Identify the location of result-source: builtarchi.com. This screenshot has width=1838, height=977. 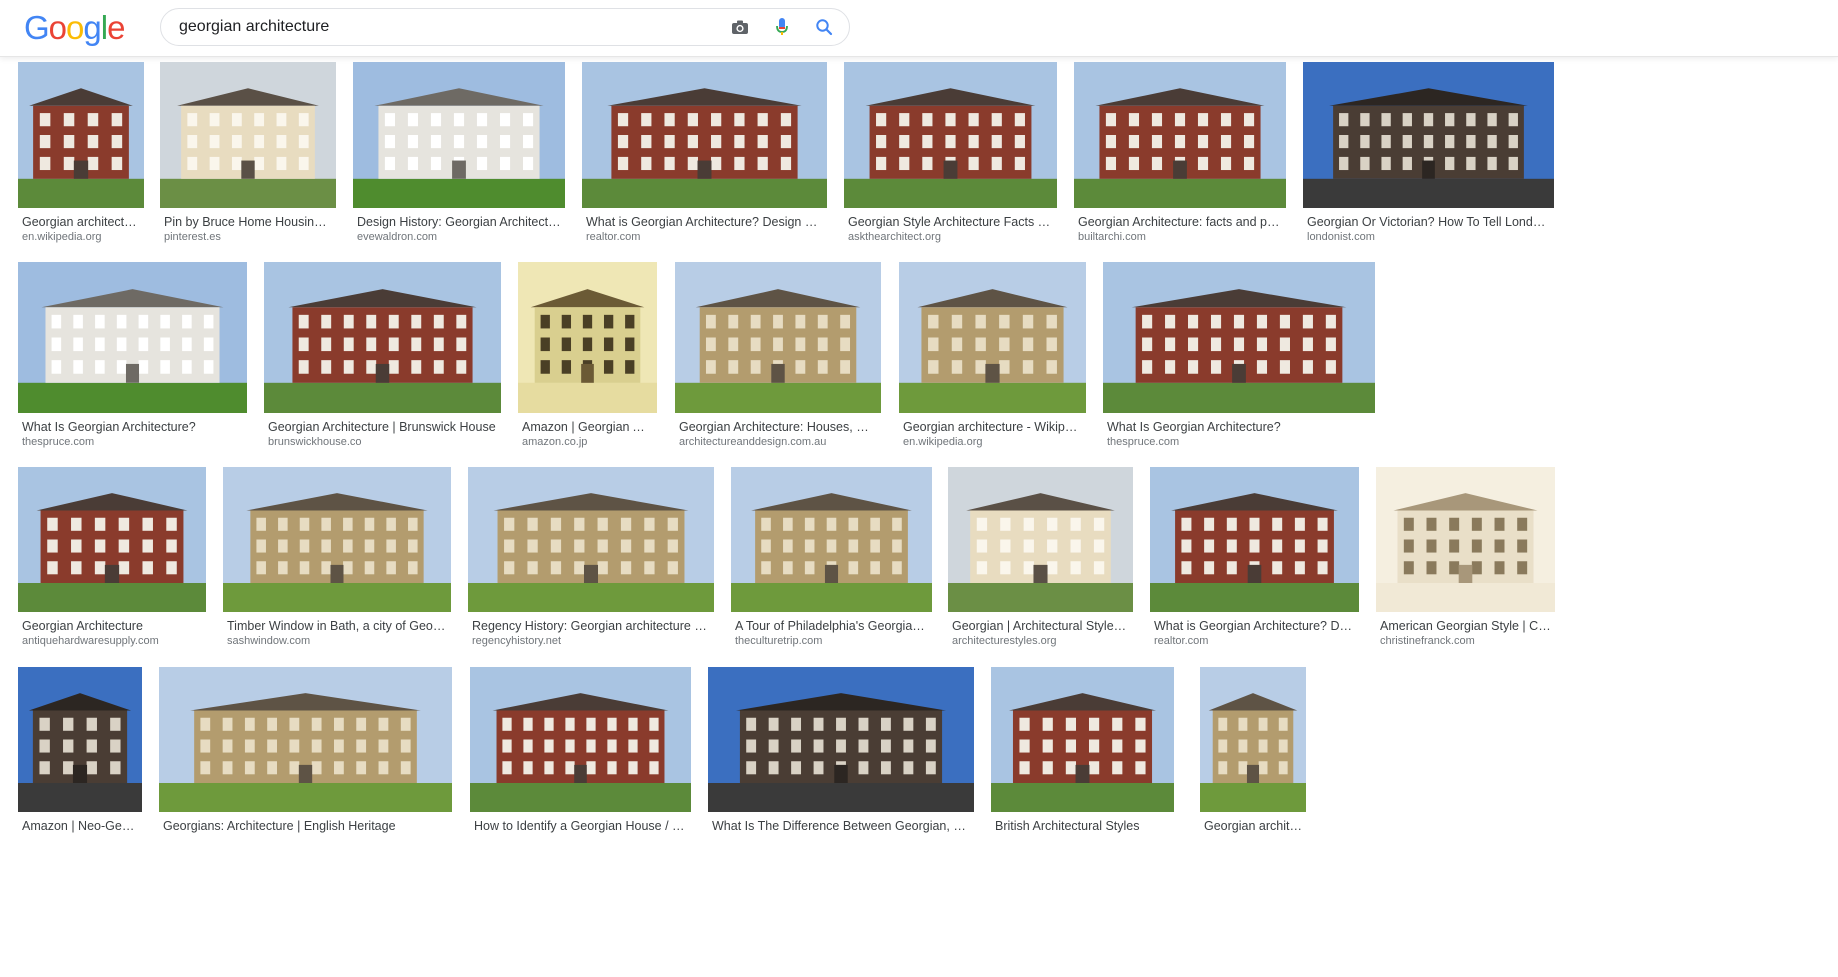
(1112, 237).